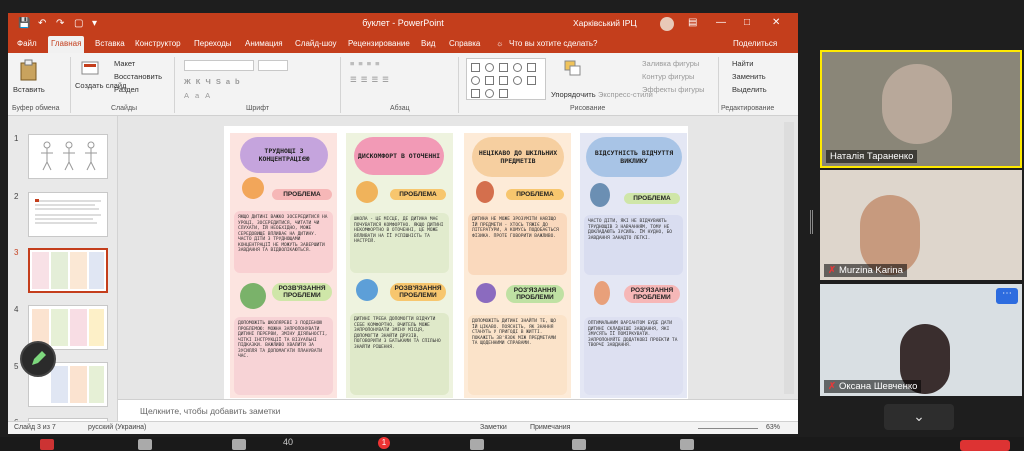 This screenshot has width=1024, height=451. Describe the element at coordinates (428, 44) in the screenshot. I see `tab-view: Вид` at that location.